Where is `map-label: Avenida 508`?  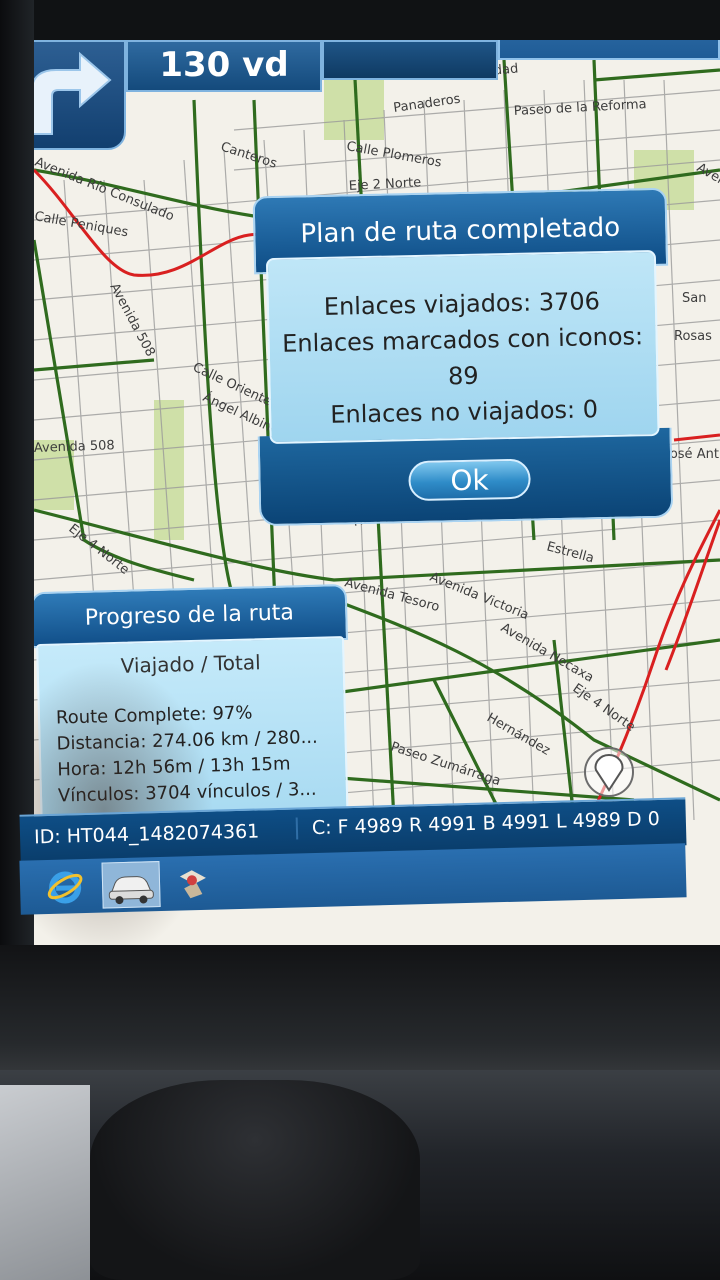 map-label: Avenida 508 is located at coordinates (74, 447).